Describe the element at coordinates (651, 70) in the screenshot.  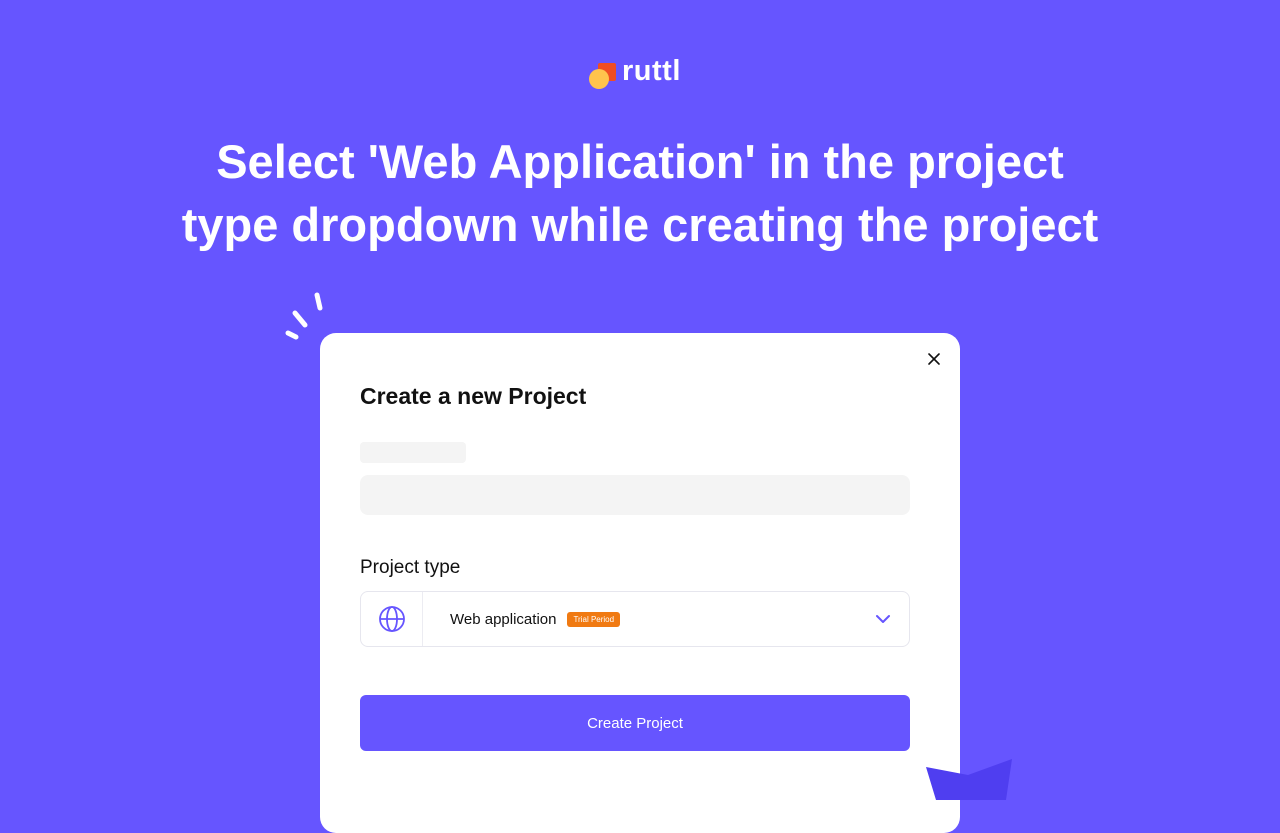
I see `logo-wordmark: ruttl` at that location.